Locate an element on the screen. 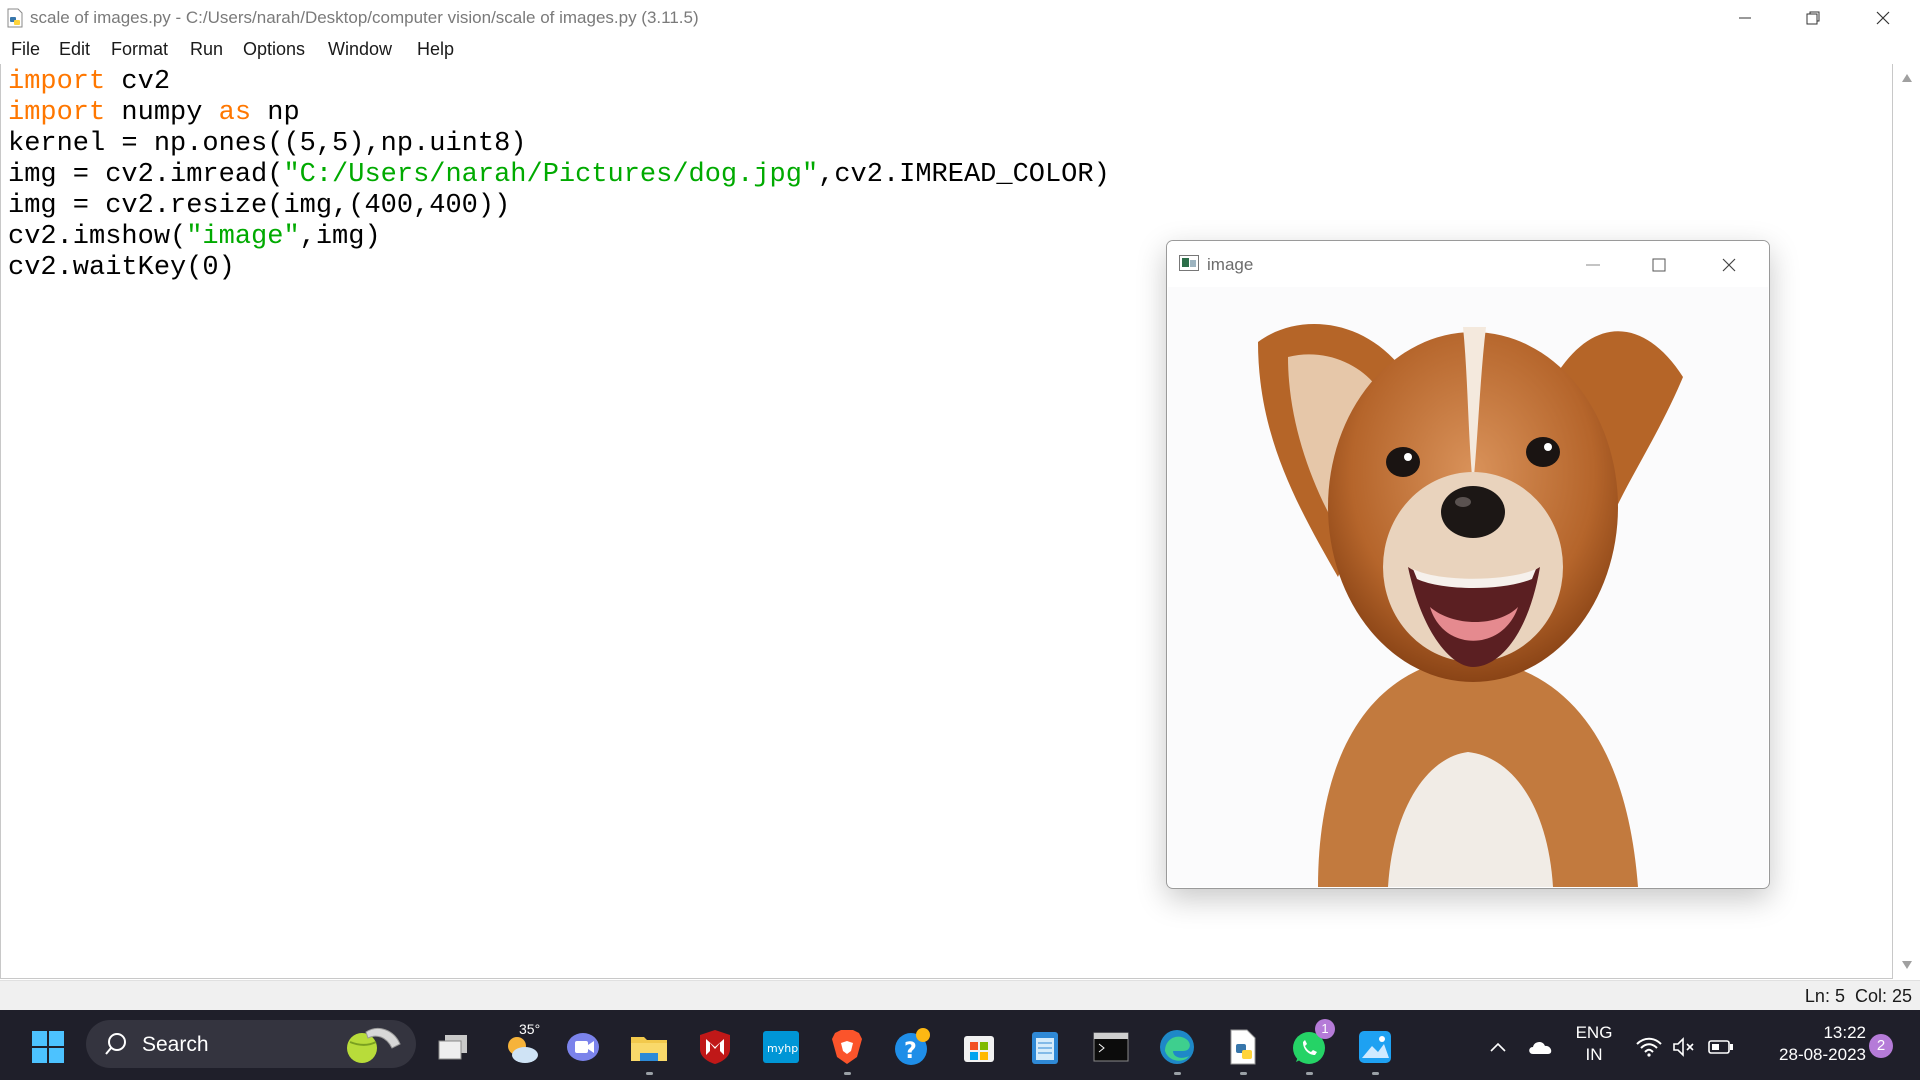 The height and width of the screenshot is (1080, 1920). mcafee-shield-icon is located at coordinates (715, 1047).